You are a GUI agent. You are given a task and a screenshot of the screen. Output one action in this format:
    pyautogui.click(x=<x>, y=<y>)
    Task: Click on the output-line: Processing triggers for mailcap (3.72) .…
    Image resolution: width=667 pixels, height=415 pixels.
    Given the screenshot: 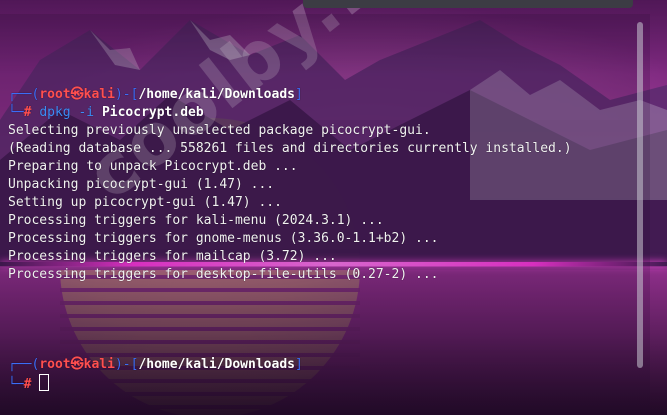 What is the action you would take?
    pyautogui.click(x=172, y=256)
    